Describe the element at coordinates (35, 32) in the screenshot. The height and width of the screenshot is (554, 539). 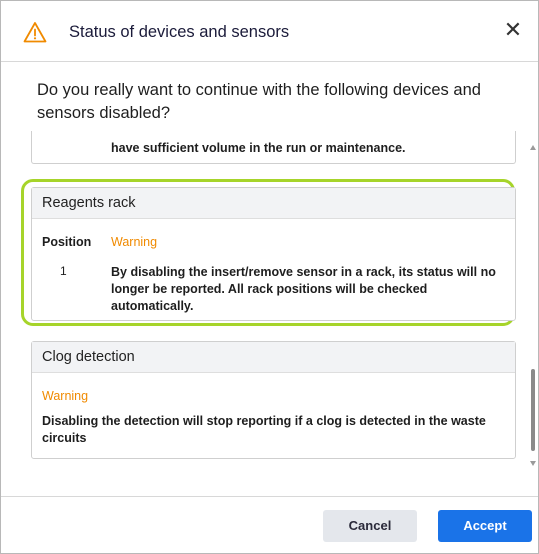
I see `warning-triangle-icon` at that location.